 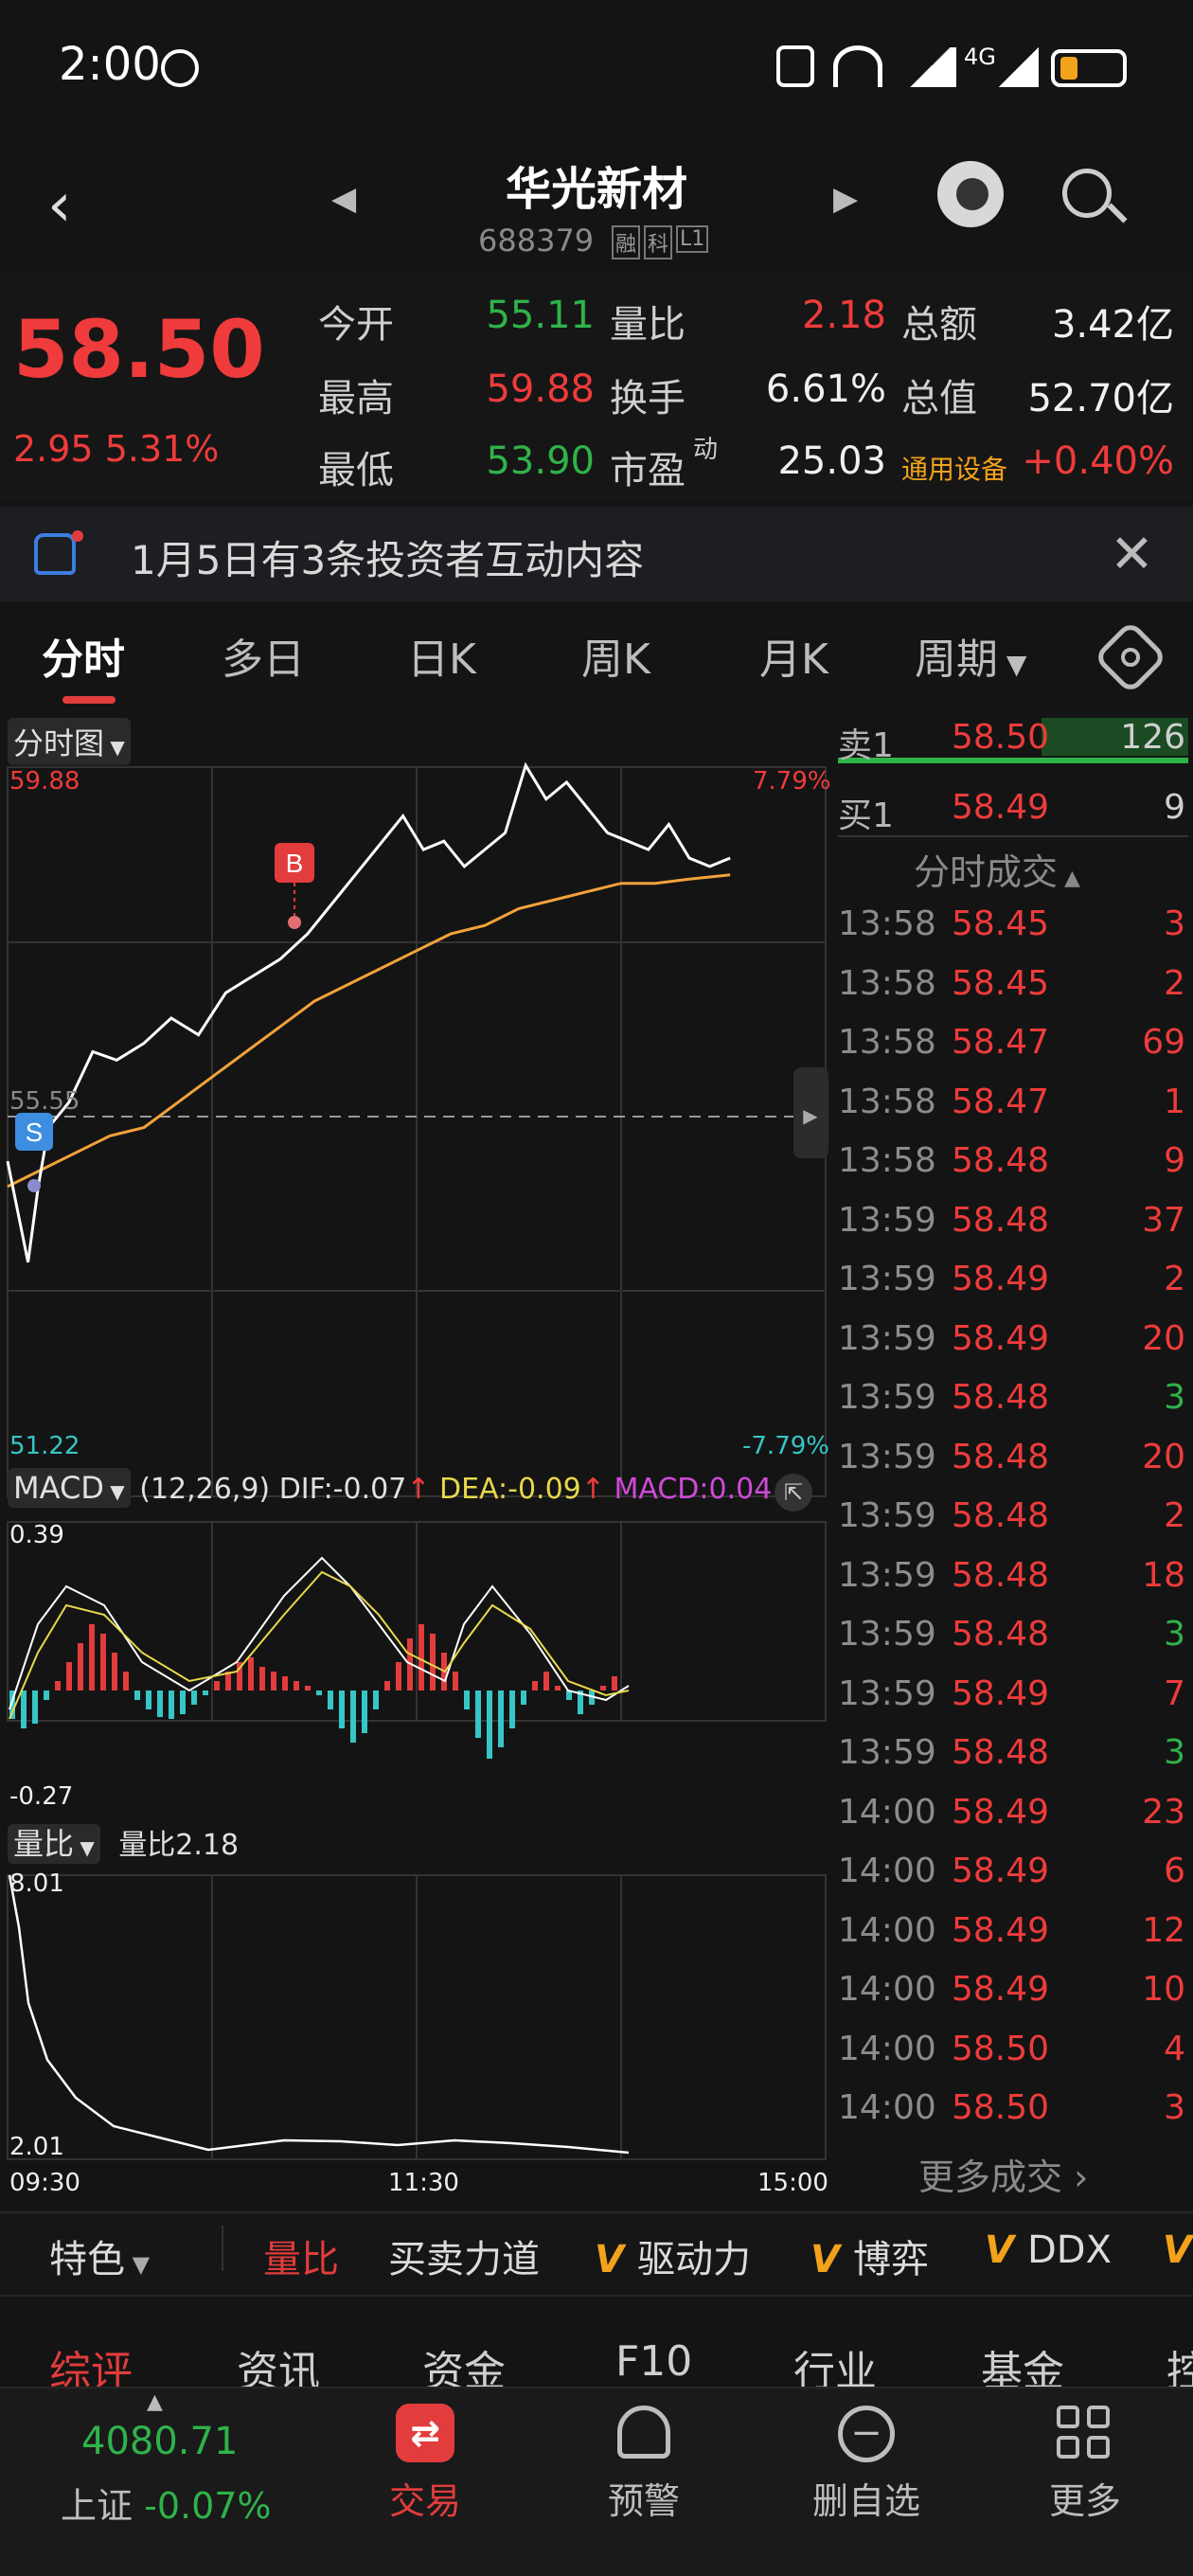 I want to click on next-stock-icon: ▶, so click(x=845, y=199).